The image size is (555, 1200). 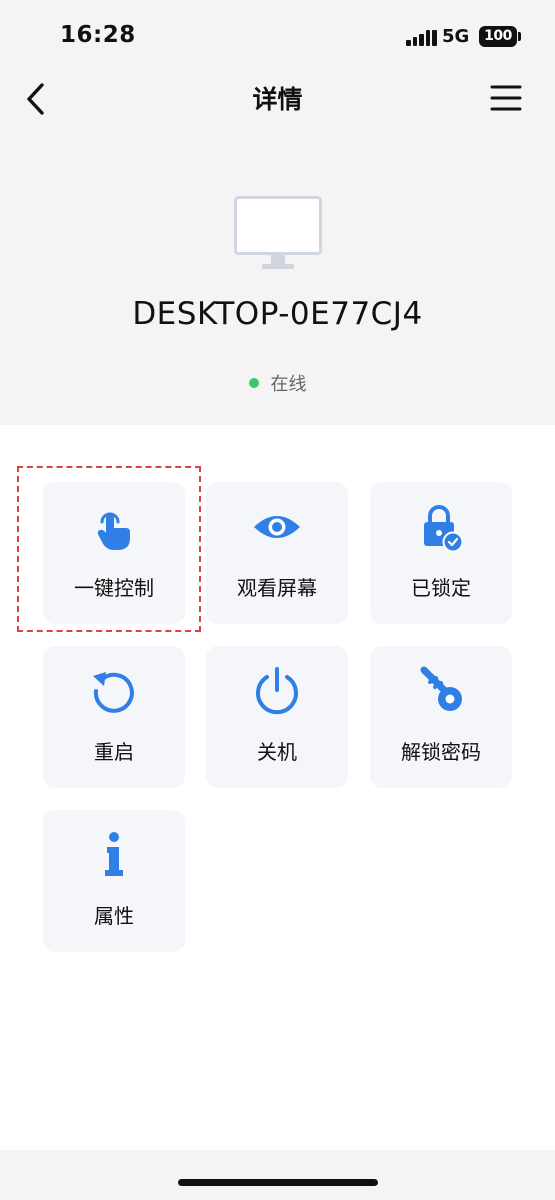 I want to click on device-status: 在线, so click(x=277, y=383).